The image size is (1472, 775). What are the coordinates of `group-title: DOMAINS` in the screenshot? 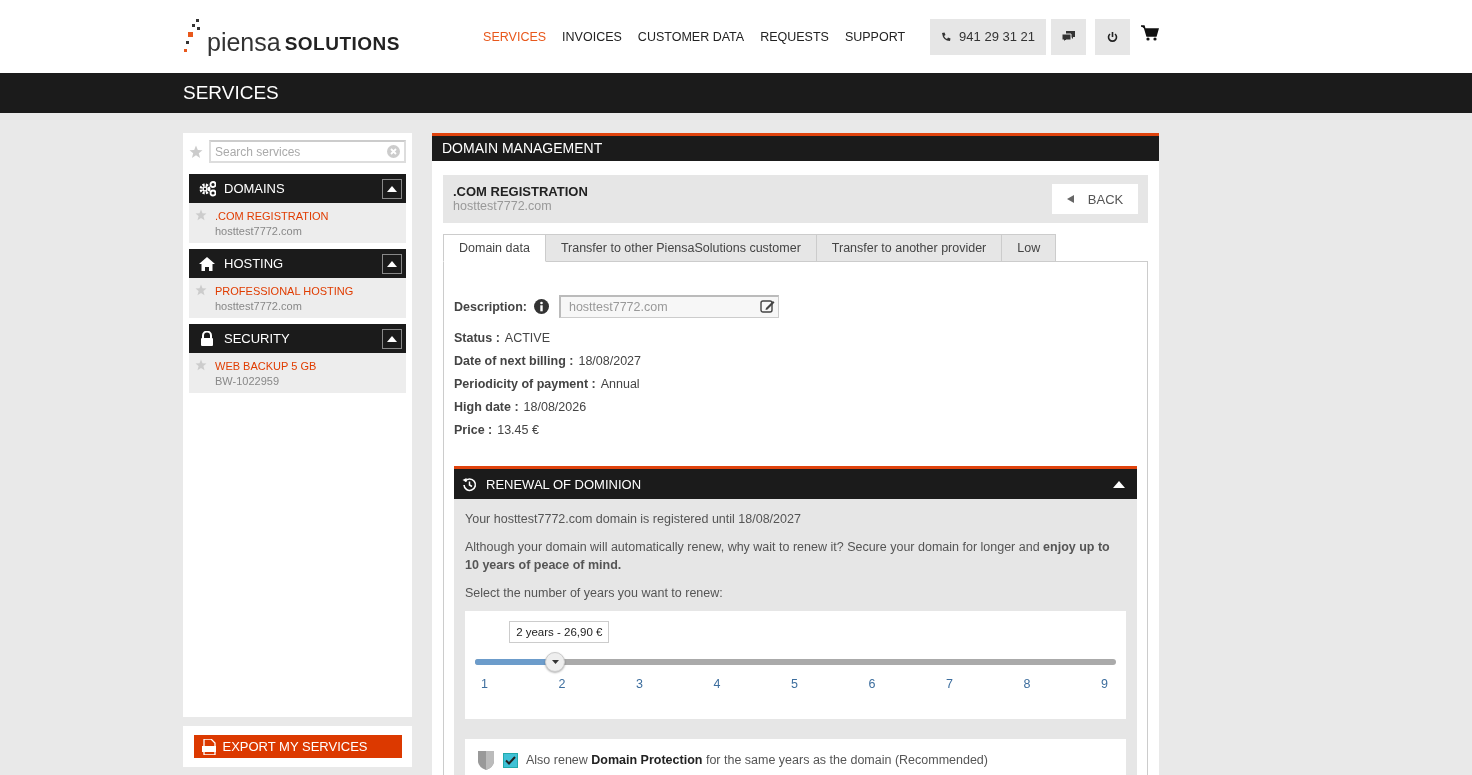 It's located at (255, 188).